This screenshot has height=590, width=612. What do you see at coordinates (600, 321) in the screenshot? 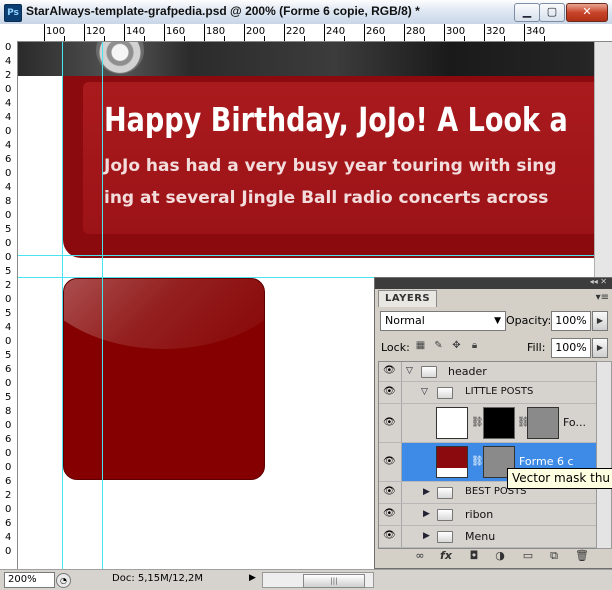
I see `opacity-slider-button: ▶` at bounding box center [600, 321].